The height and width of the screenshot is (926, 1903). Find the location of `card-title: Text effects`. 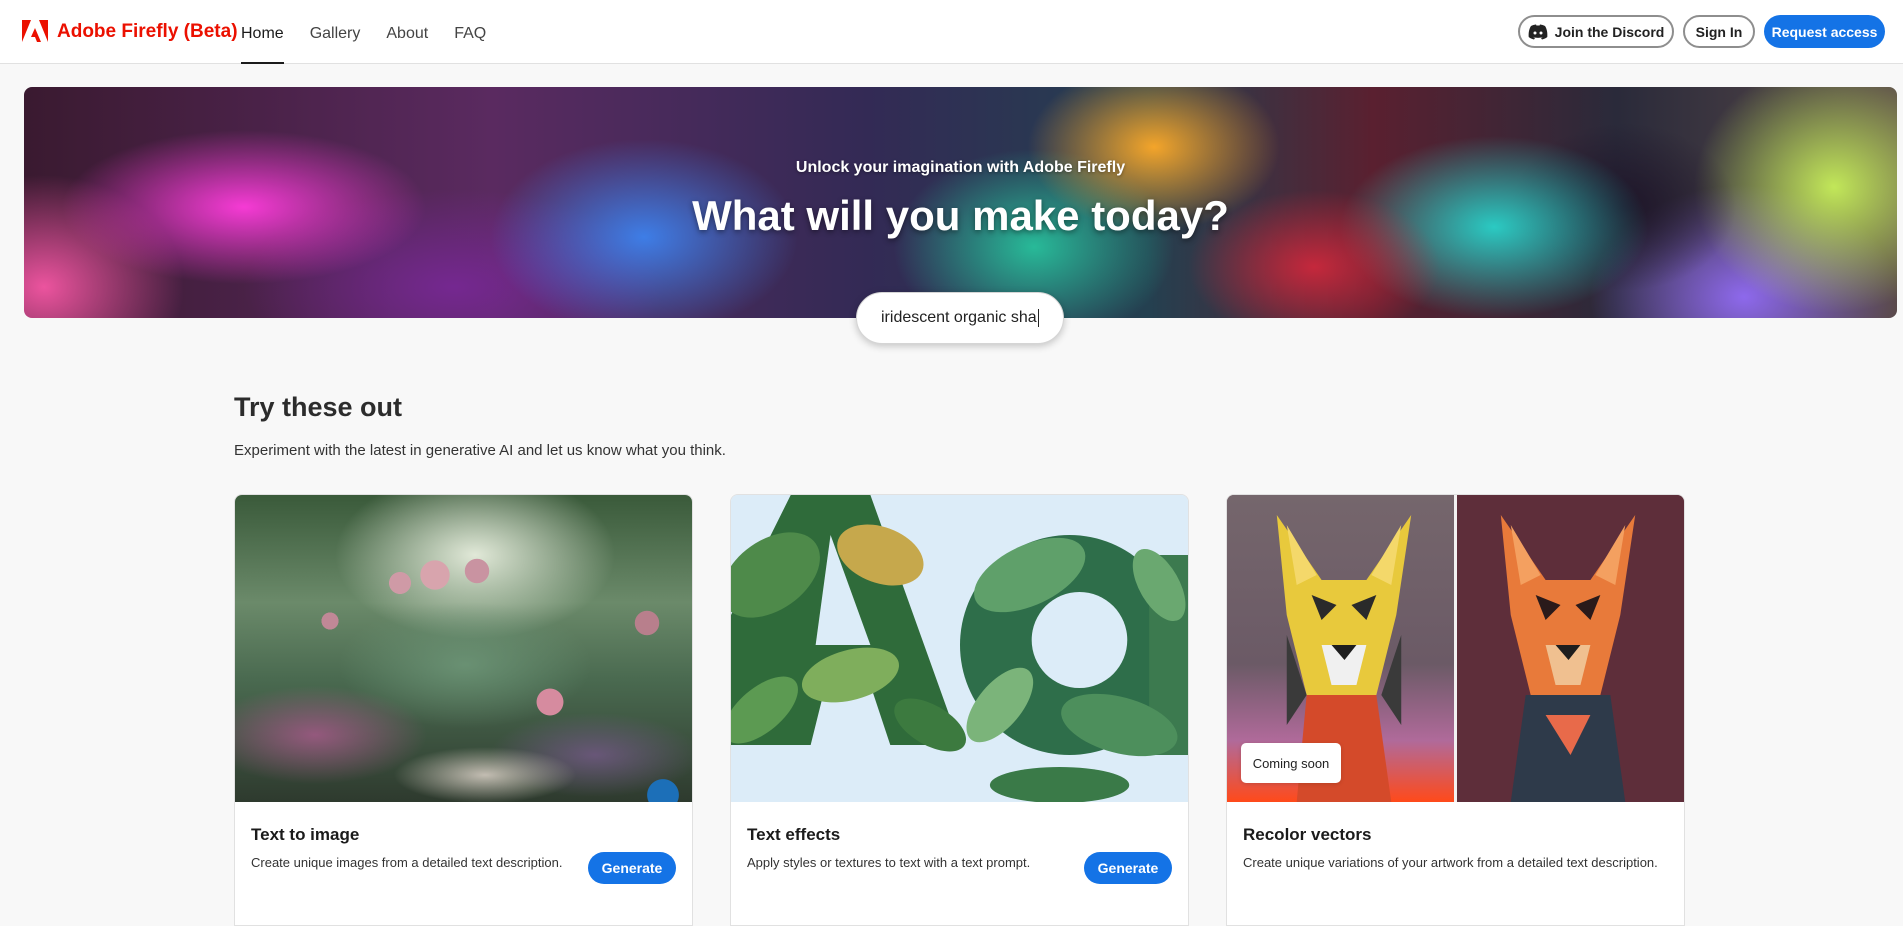

card-title: Text effects is located at coordinates (794, 834).